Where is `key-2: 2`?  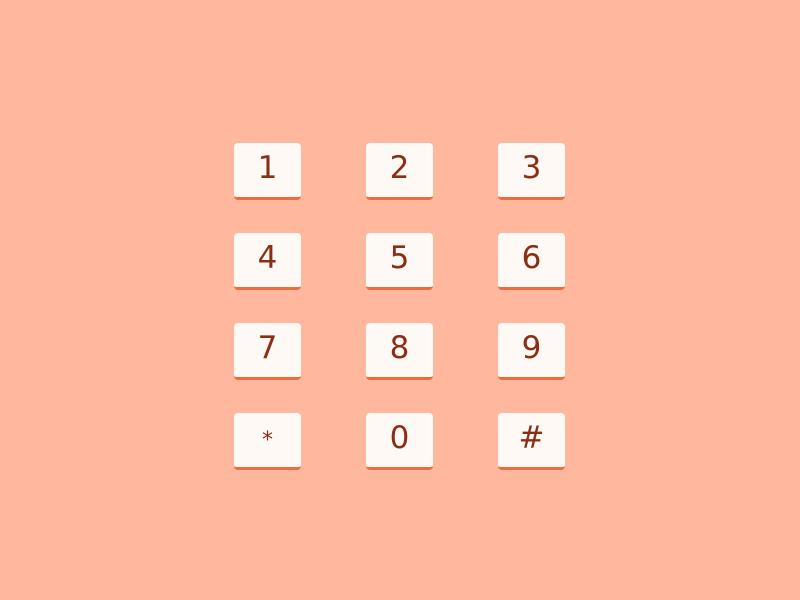 key-2: 2 is located at coordinates (399, 171).